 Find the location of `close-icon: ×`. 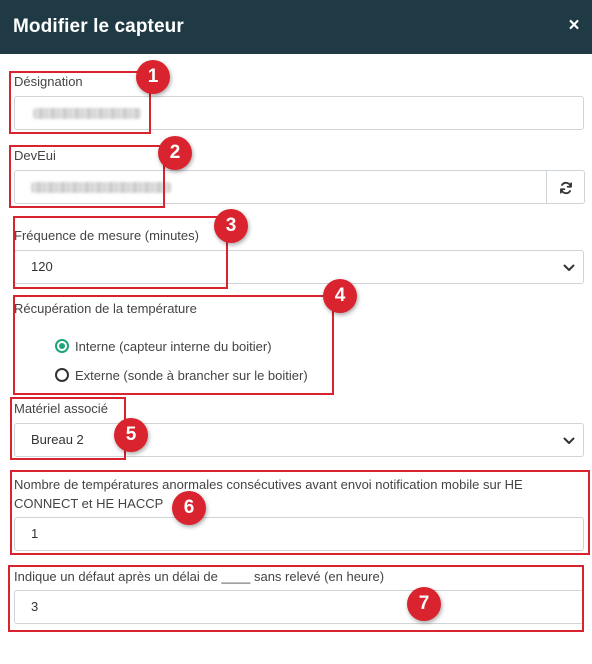

close-icon: × is located at coordinates (574, 26).